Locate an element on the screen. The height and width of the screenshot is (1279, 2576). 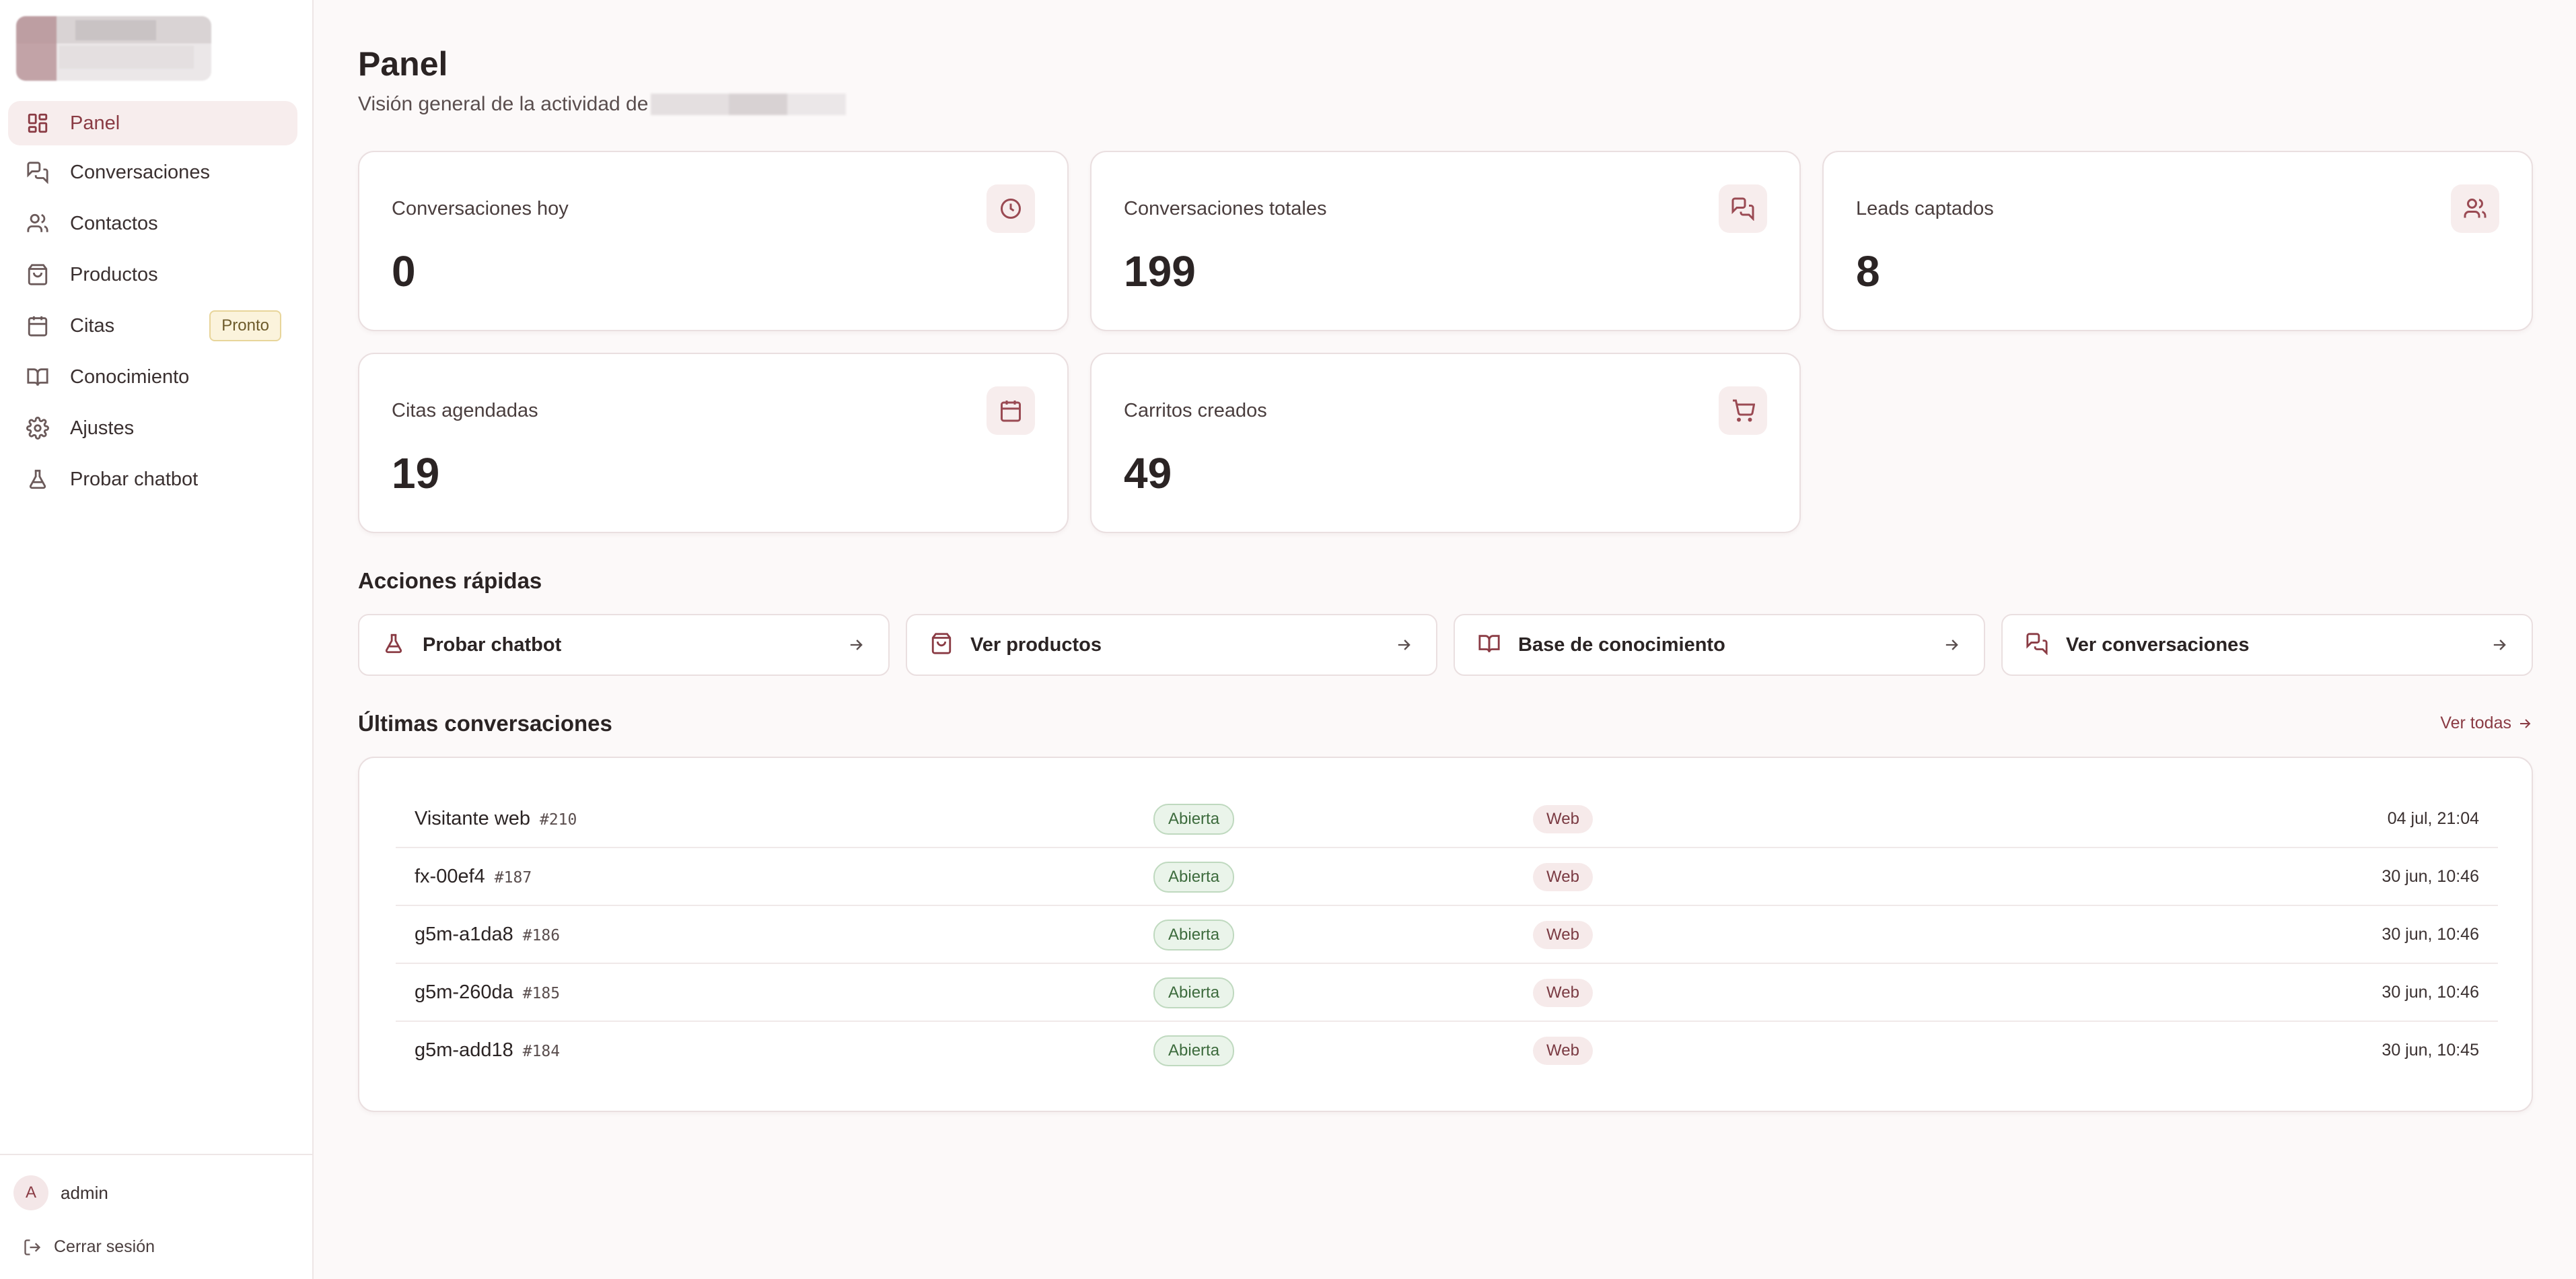
quick-action-probar-chatbot: Probar chatbot is located at coordinates (624, 645).